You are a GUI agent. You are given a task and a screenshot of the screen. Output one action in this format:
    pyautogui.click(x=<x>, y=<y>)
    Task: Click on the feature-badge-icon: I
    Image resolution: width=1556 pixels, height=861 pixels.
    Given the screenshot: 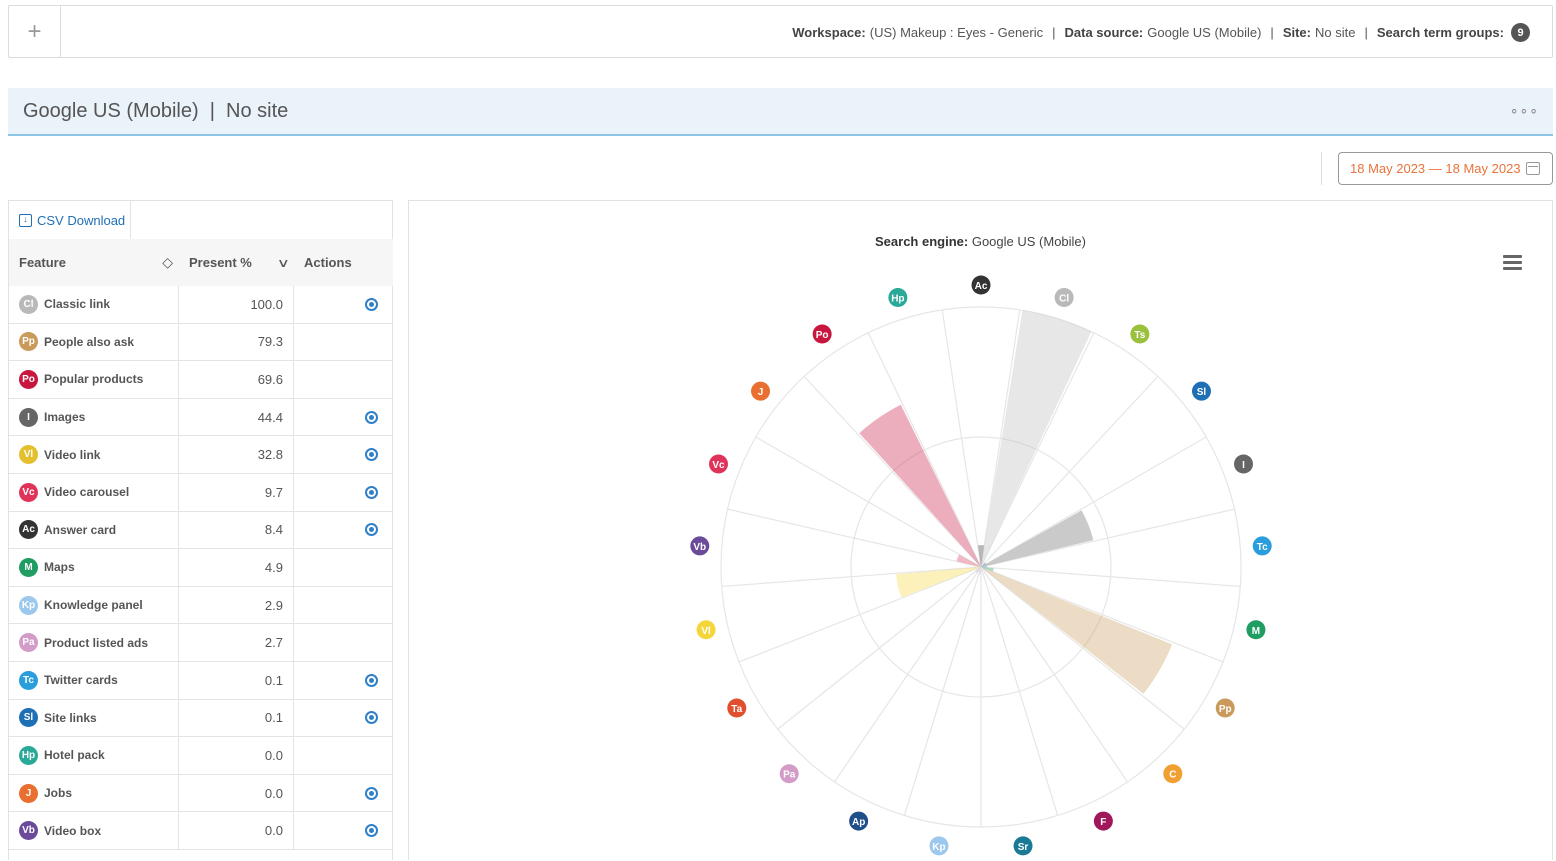 What is the action you would take?
    pyautogui.click(x=28, y=417)
    